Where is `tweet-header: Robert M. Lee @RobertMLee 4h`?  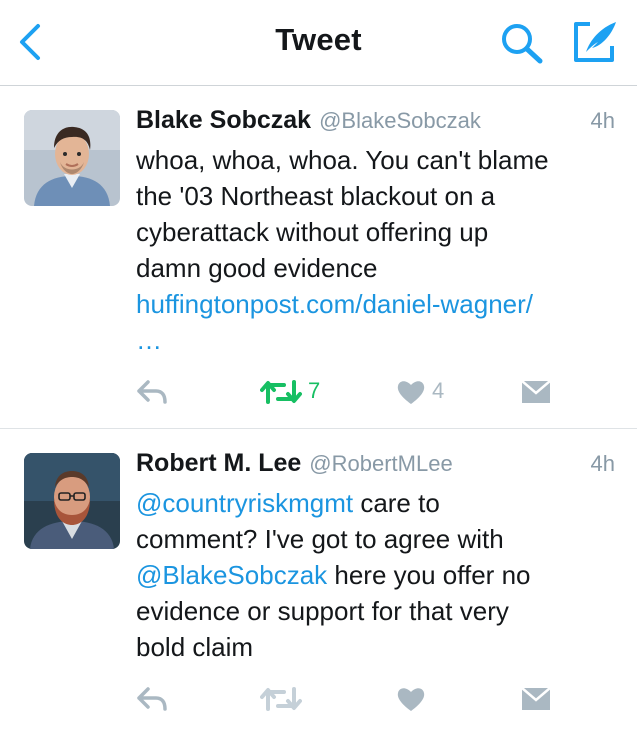
tweet-header: Robert M. Lee @RobertMLee 4h is located at coordinates (375, 465).